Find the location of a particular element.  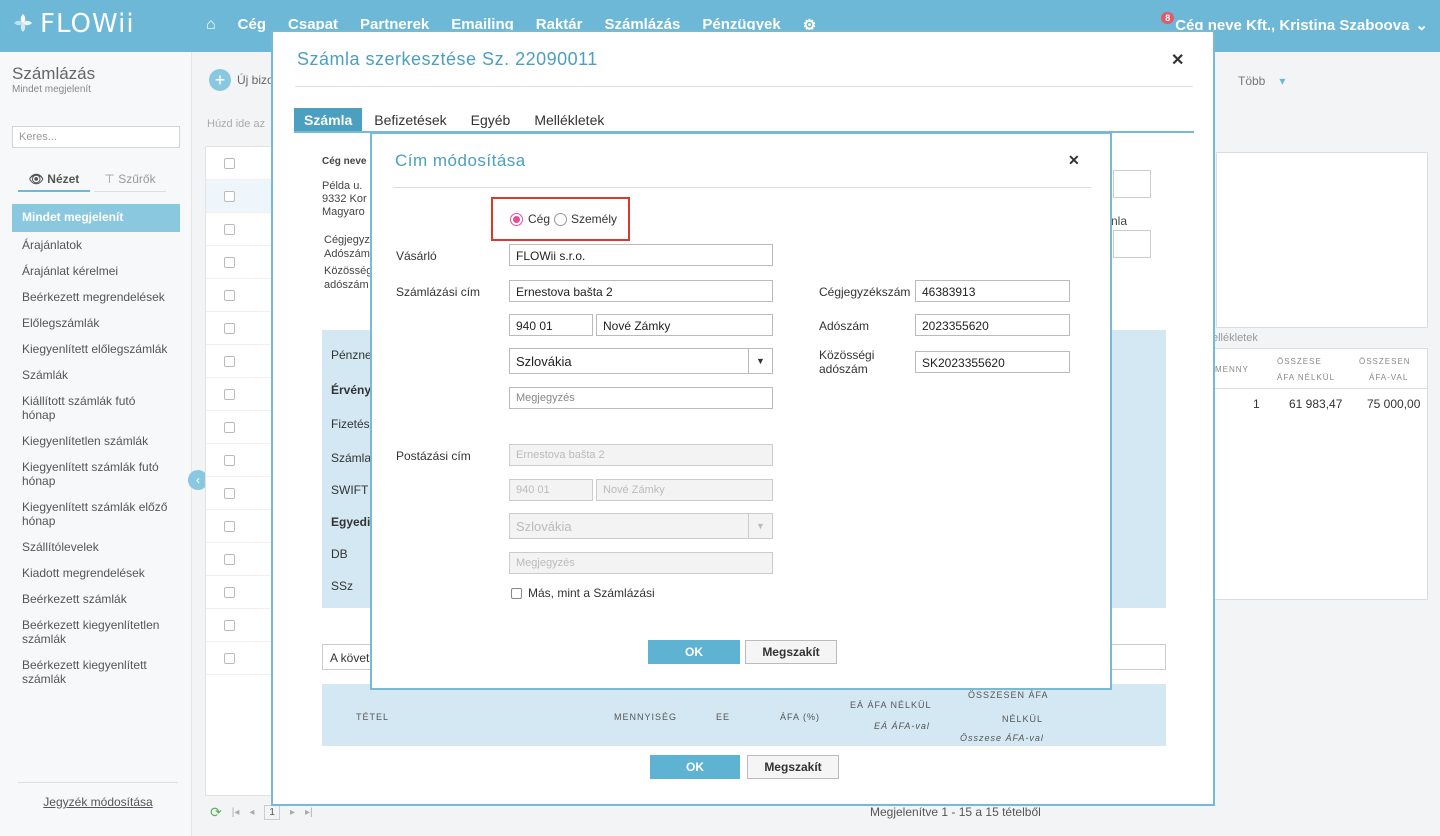

sidebar-item: Előlegszámlák is located at coordinates (96, 323).